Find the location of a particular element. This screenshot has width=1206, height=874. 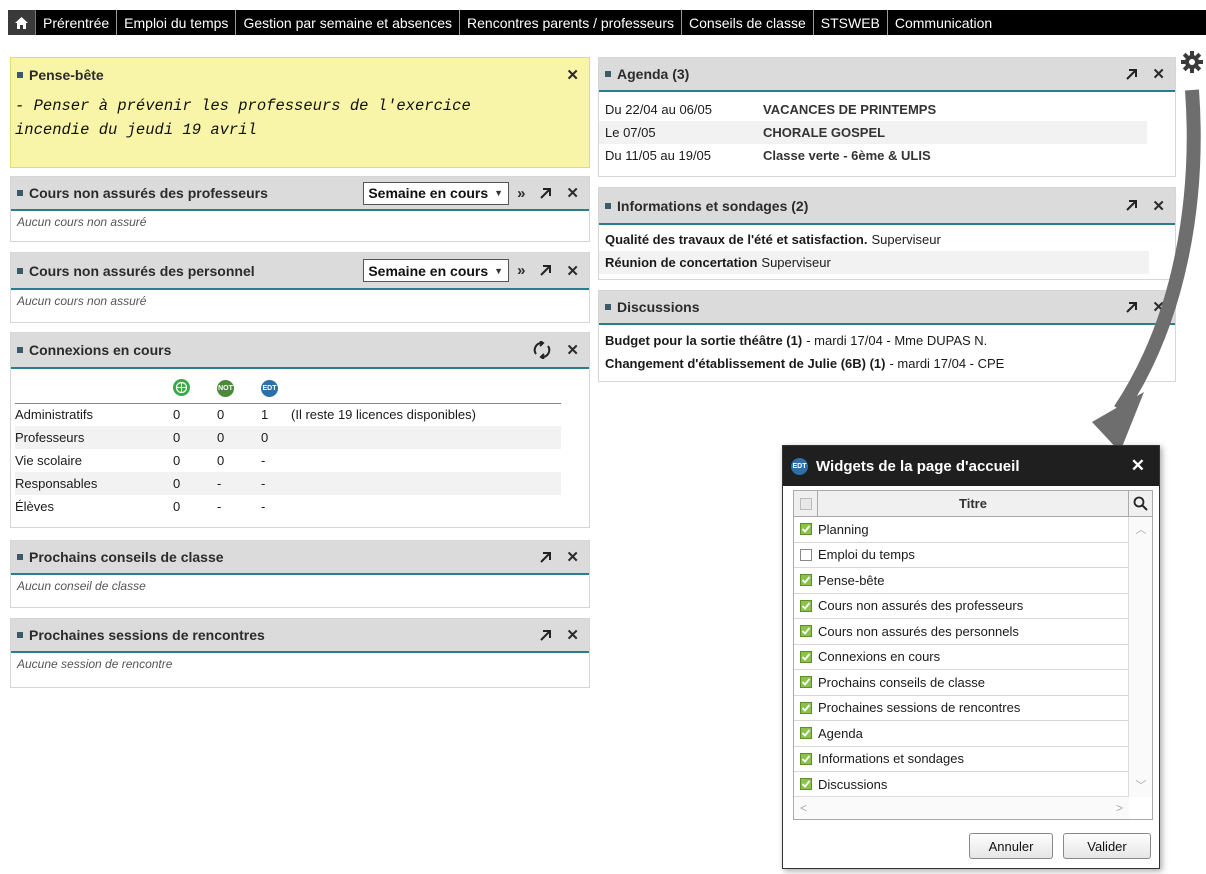

checkbox-unchecked-icon is located at coordinates (806, 554).